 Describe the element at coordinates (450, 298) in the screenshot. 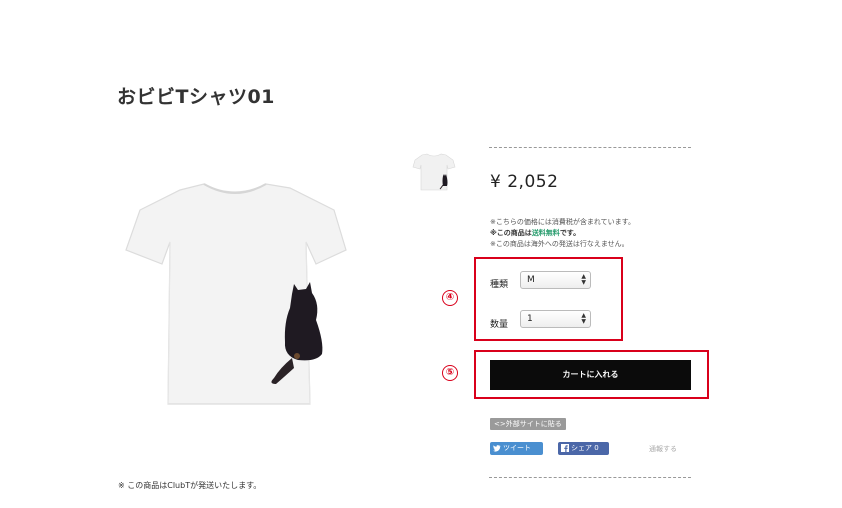

I see `annotation-badge-4: ④` at that location.